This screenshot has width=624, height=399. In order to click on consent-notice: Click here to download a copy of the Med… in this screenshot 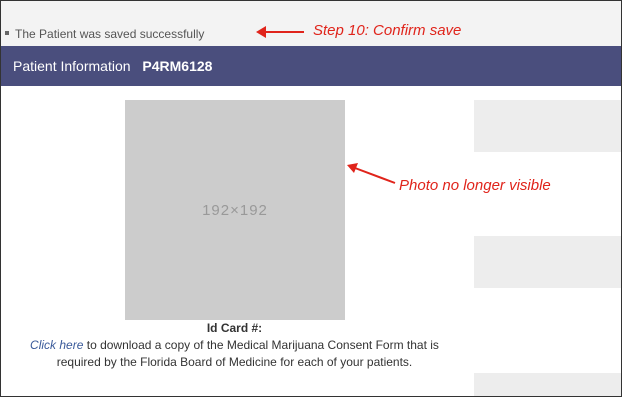, I will do `click(234, 354)`.